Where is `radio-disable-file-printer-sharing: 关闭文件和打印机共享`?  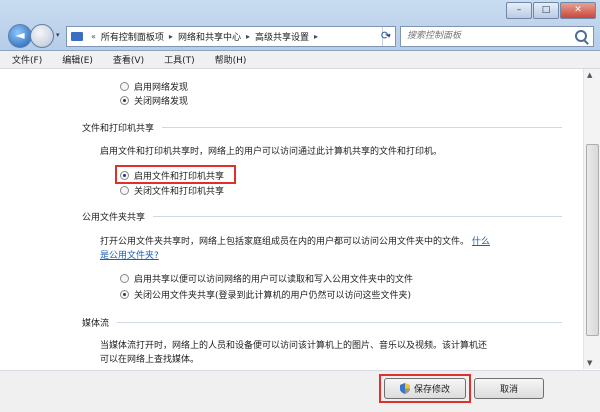
radio-disable-file-printer-sharing: 关闭文件和打印机共享 is located at coordinates (172, 190).